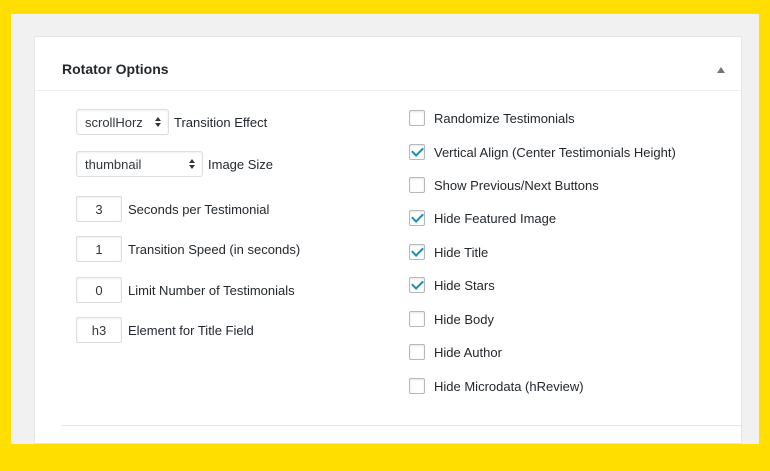 This screenshot has height=471, width=770. I want to click on option-label: Hide Microdata (hReview), so click(509, 386).